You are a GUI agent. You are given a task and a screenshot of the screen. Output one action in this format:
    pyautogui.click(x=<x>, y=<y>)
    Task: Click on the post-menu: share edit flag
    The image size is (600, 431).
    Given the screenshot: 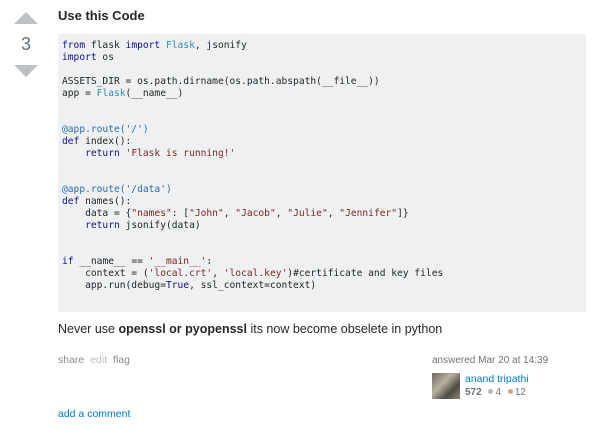 What is the action you would take?
    pyautogui.click(x=95, y=360)
    